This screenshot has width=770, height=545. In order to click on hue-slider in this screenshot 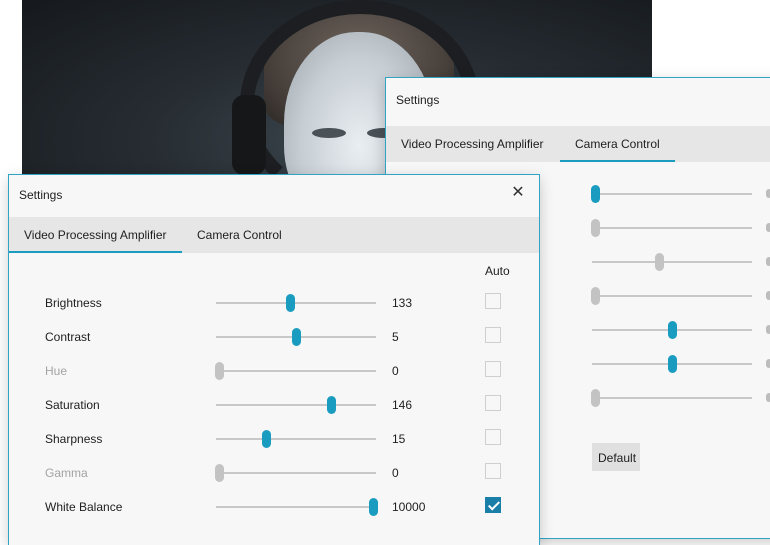, I will do `click(295, 371)`.